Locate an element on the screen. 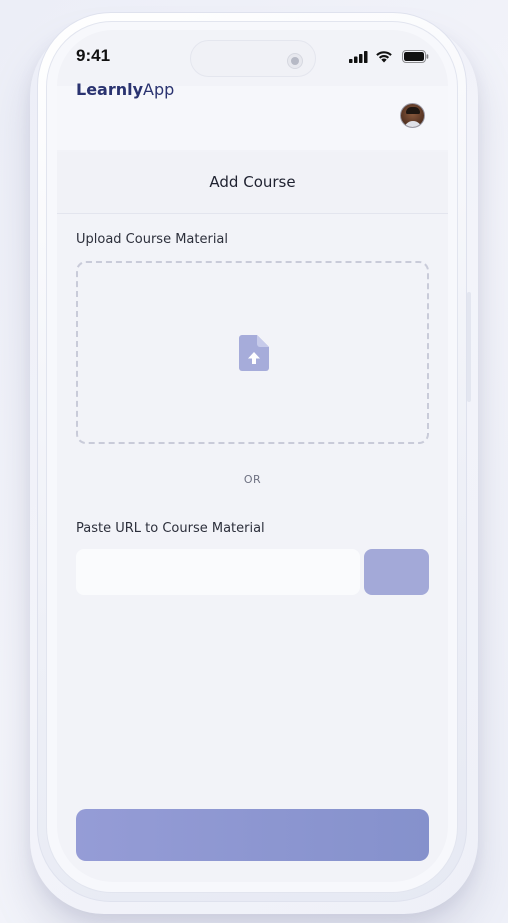 The width and height of the screenshot is (508, 923). upload-dropzone is located at coordinates (252, 352).